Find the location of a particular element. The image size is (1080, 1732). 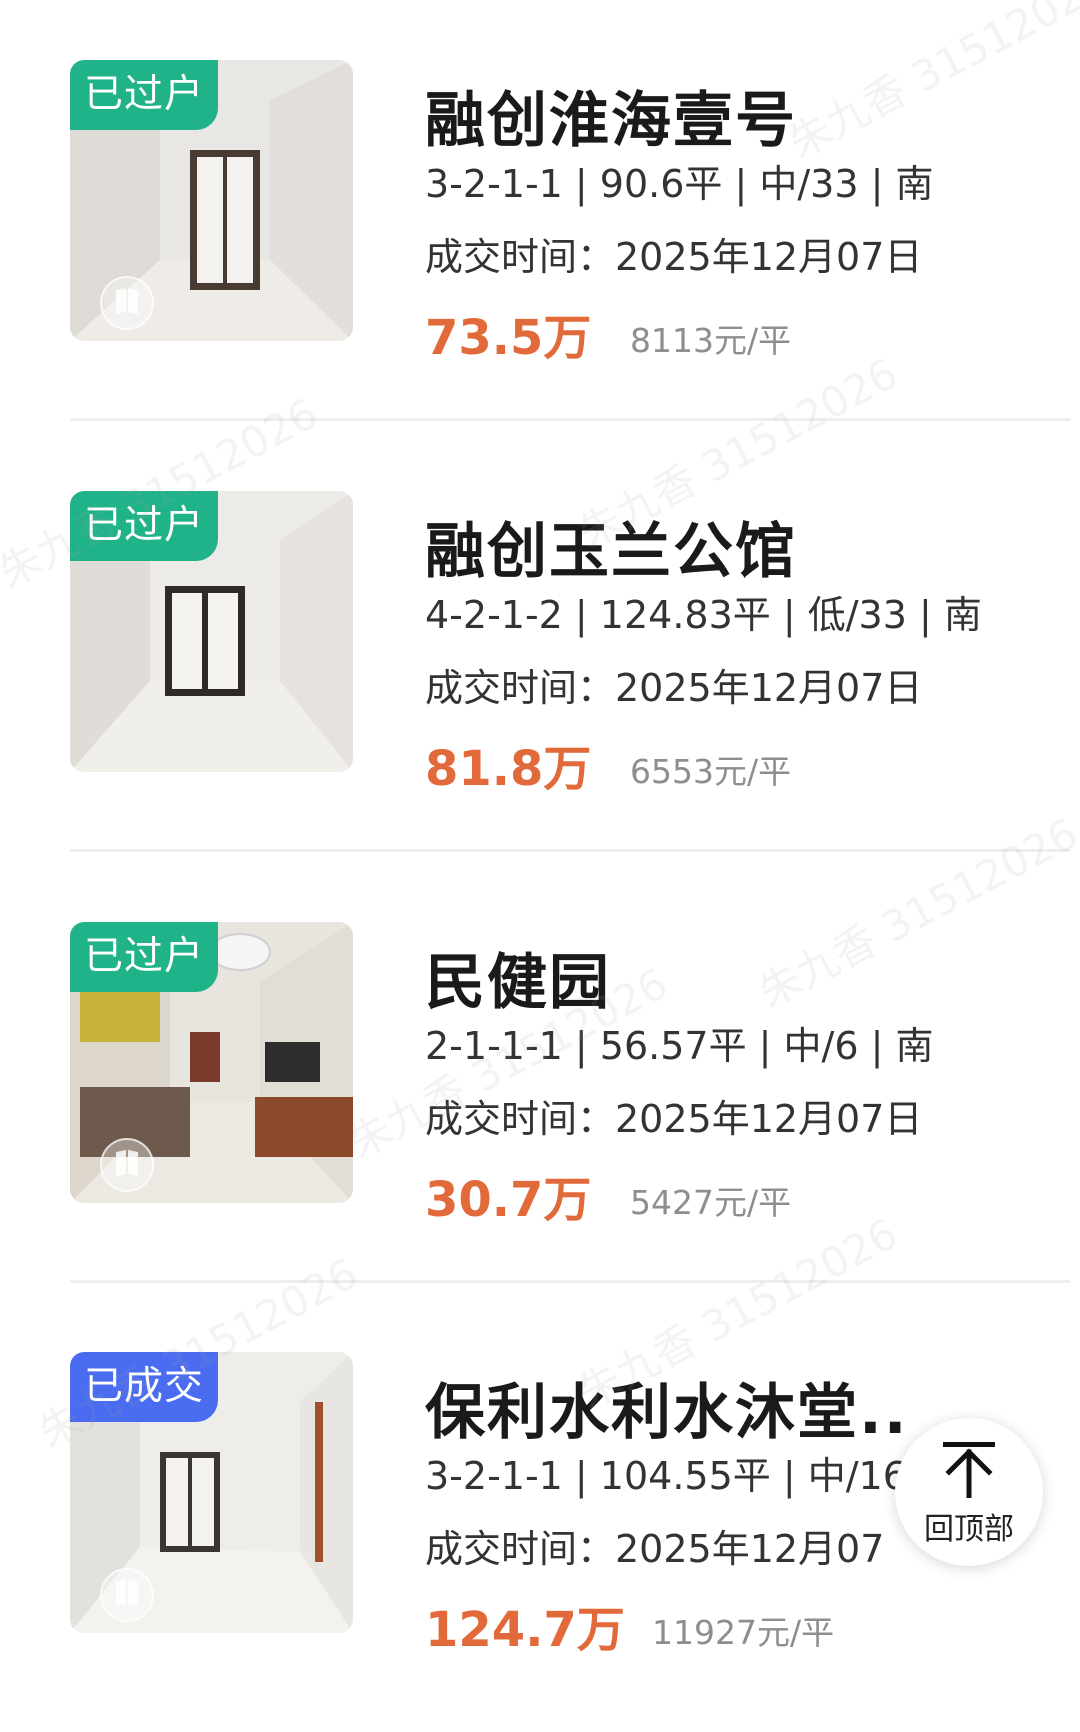

listing-specs: 2-1-1-1 | 56.57平 | 中/6 | 南 is located at coordinates (679, 1046).